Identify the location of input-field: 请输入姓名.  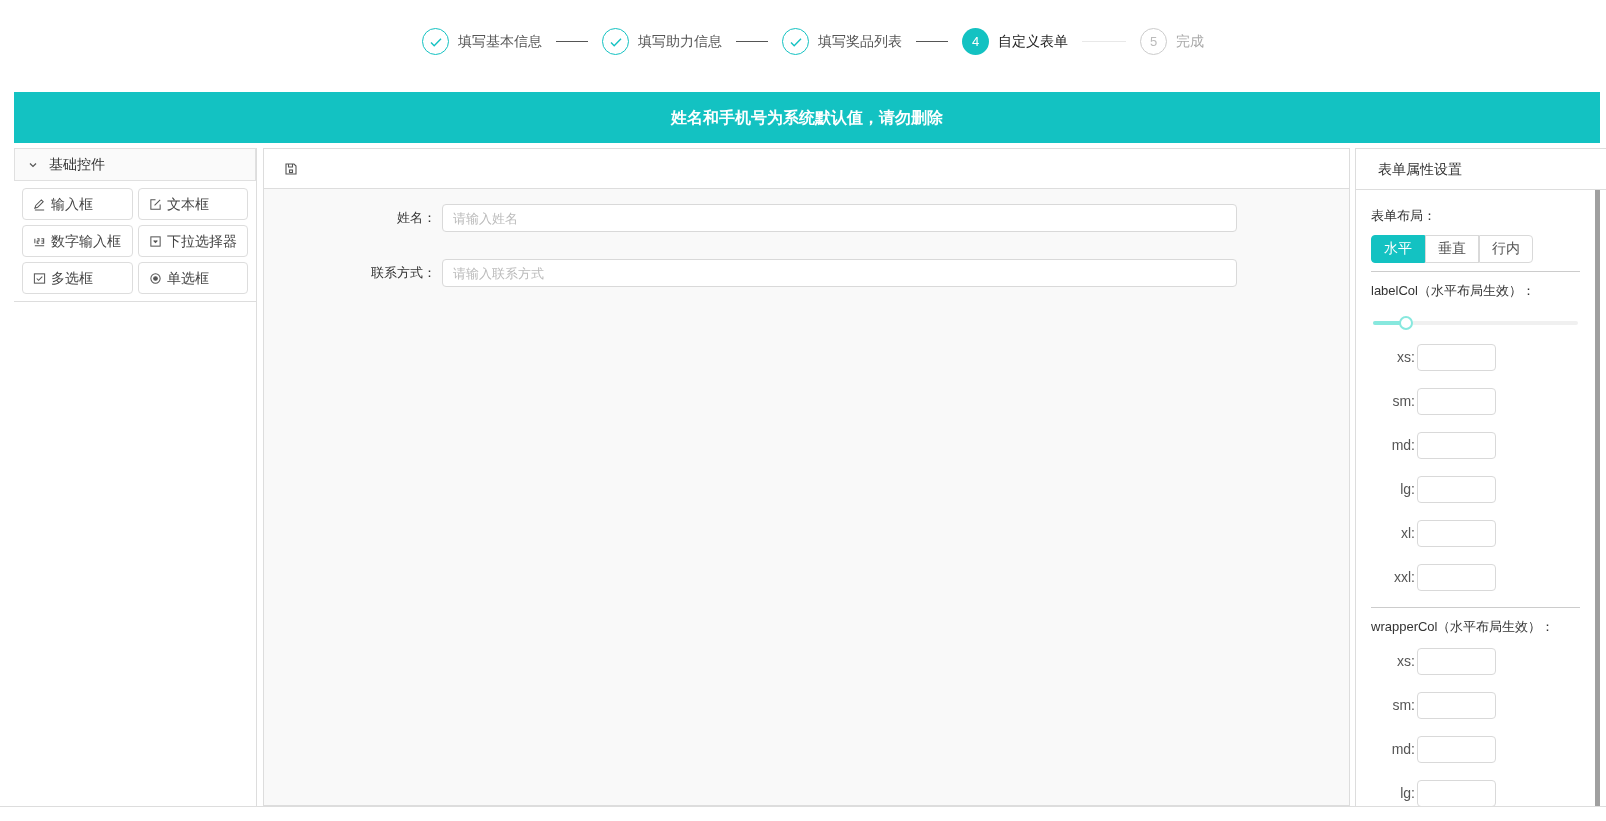
(839, 218).